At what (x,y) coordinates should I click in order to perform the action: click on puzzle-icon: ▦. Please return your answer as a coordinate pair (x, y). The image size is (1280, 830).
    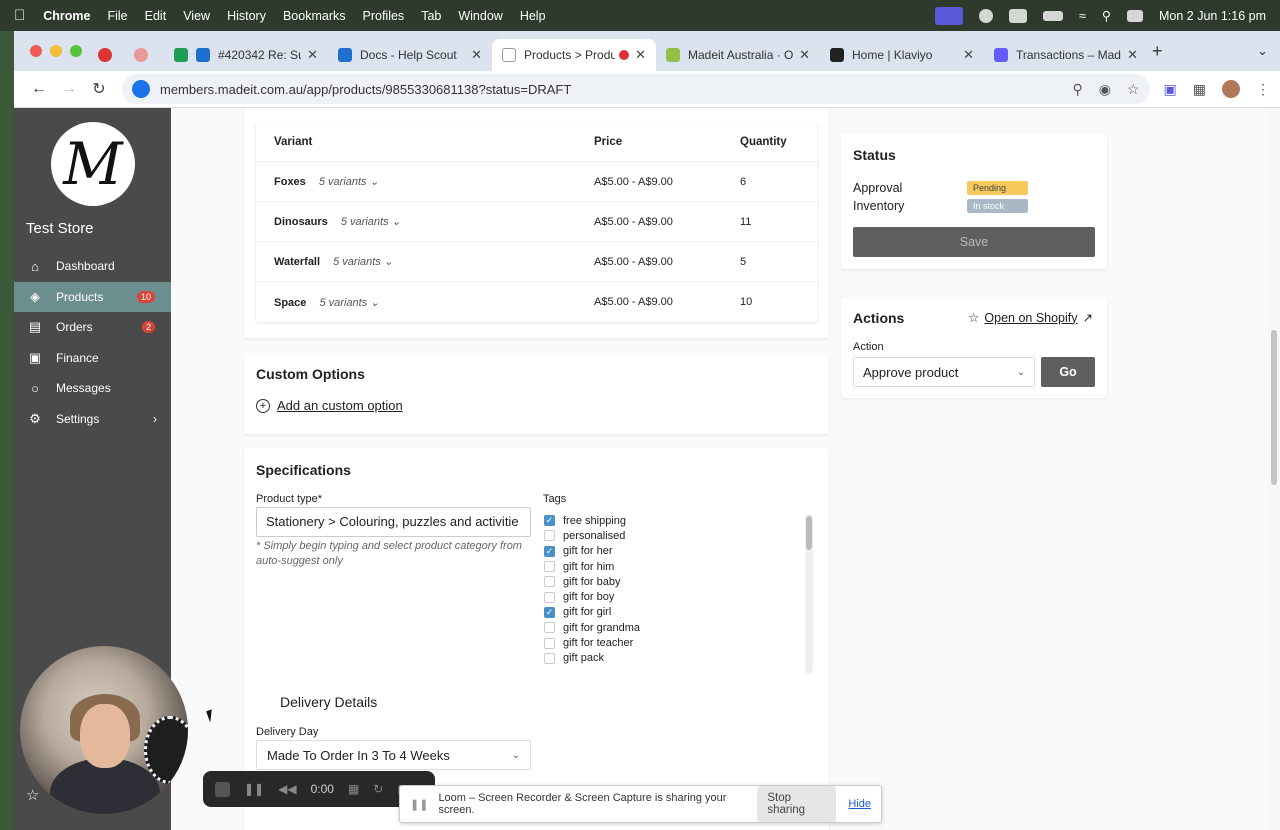
    Looking at the image, I should click on (1199, 89).